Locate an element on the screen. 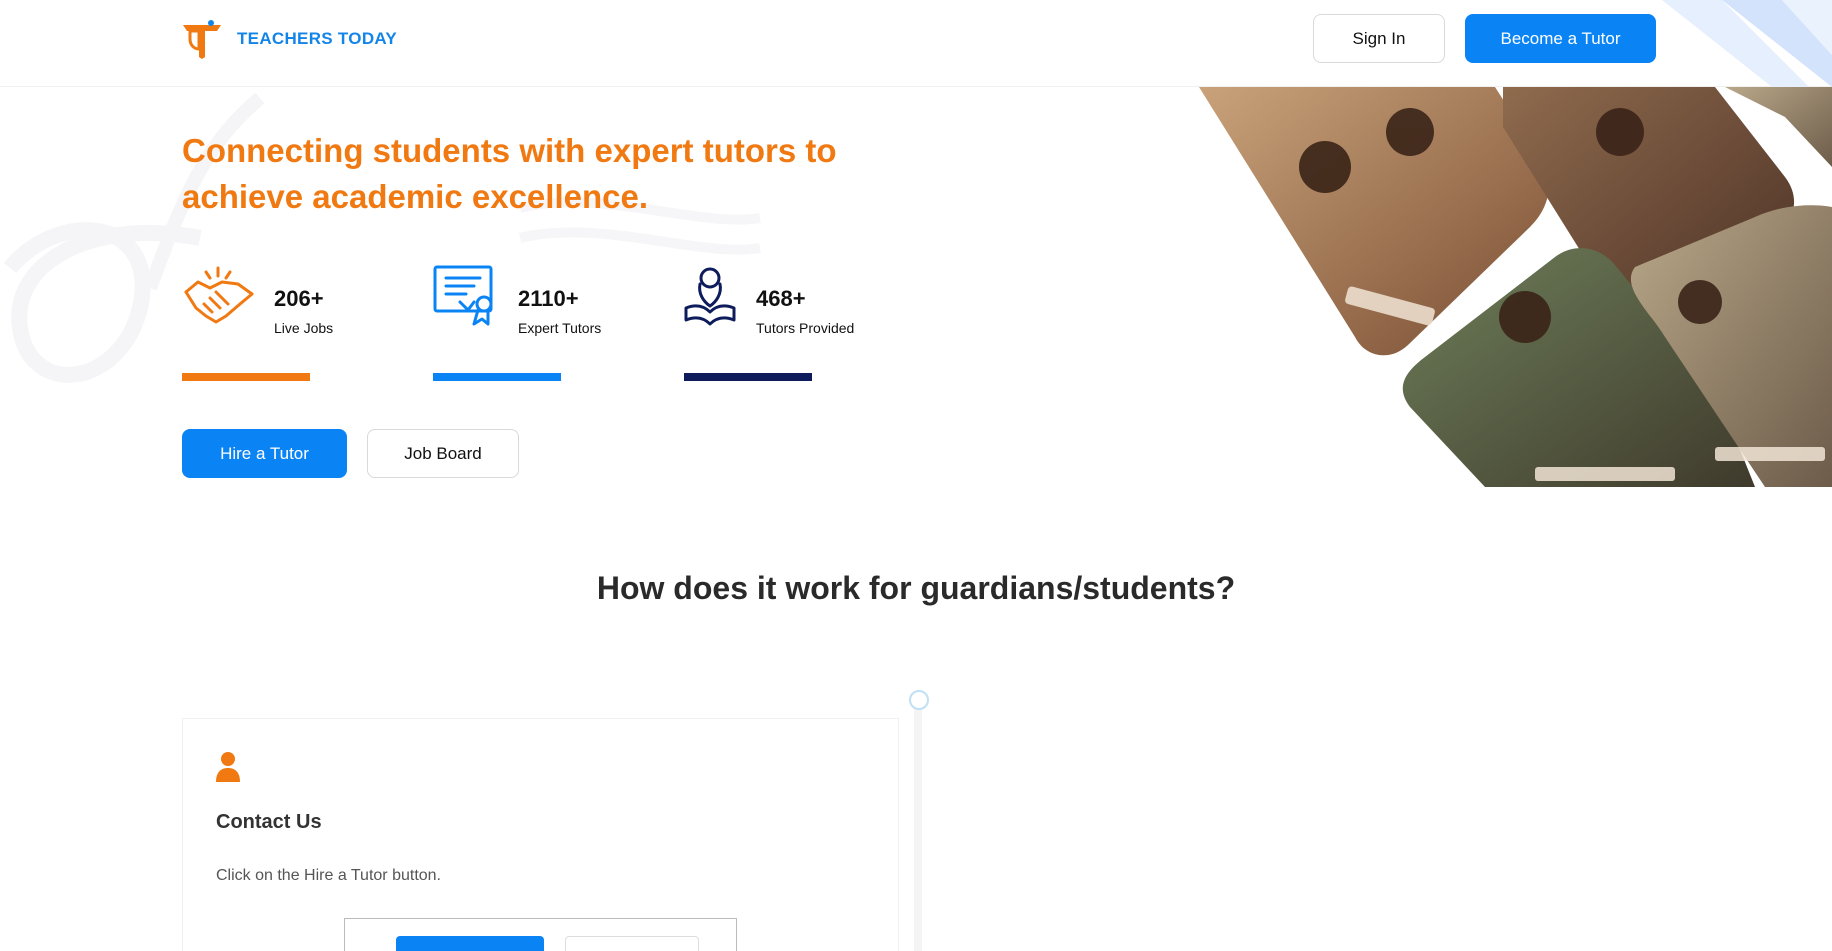  hero-photo-collage is located at coordinates (1515, 287).